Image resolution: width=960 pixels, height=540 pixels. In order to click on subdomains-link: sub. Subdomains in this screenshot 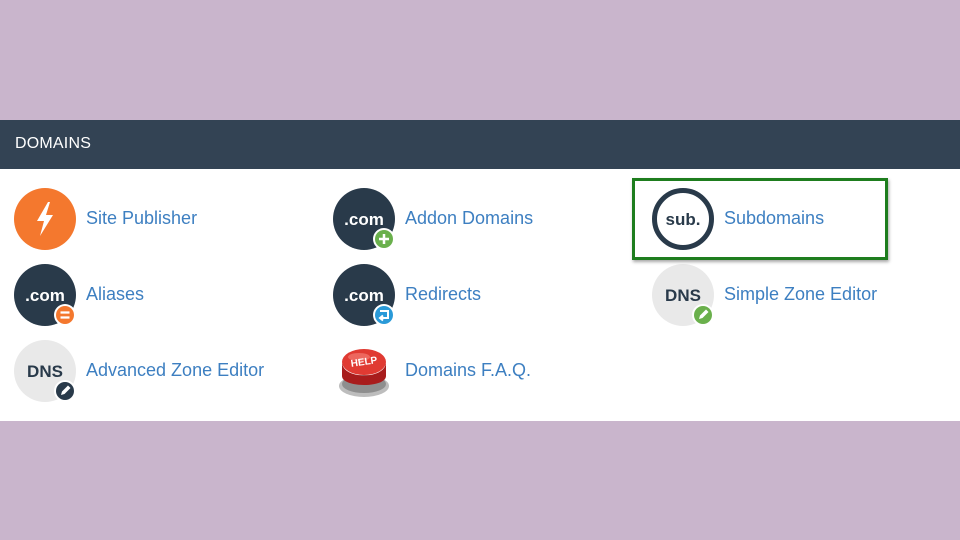, I will do `click(792, 220)`.